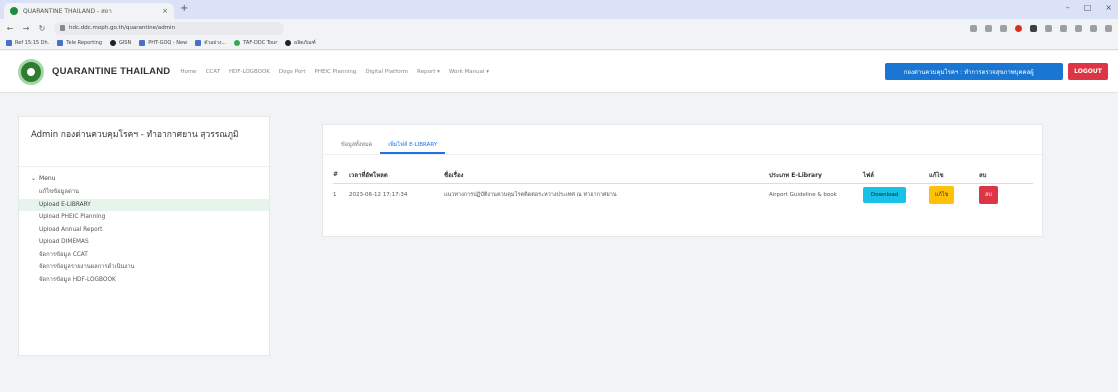 The height and width of the screenshot is (392, 1118). What do you see at coordinates (954, 175) in the screenshot?
I see `col-edit: แก้ไข` at bounding box center [954, 175].